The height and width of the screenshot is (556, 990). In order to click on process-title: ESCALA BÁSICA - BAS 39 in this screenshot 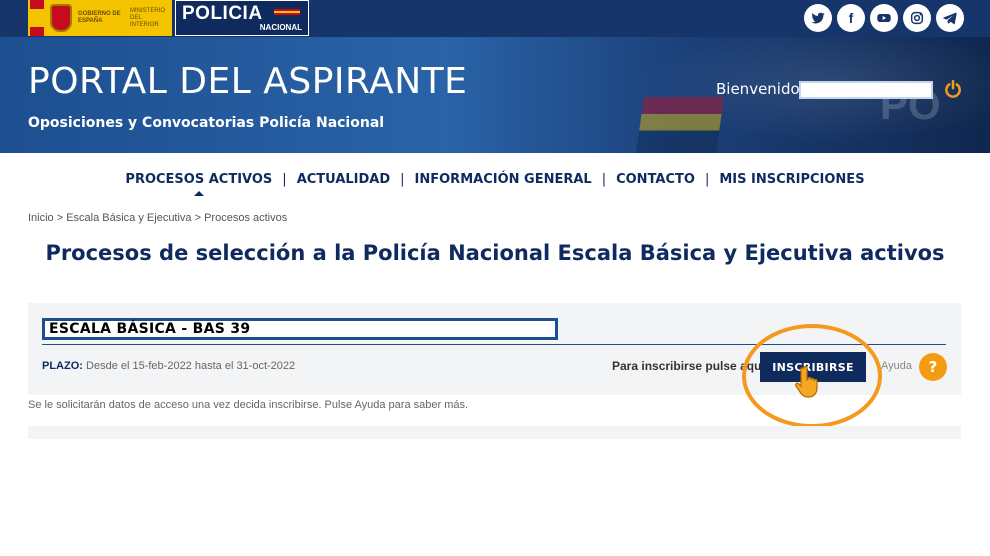, I will do `click(150, 329)`.